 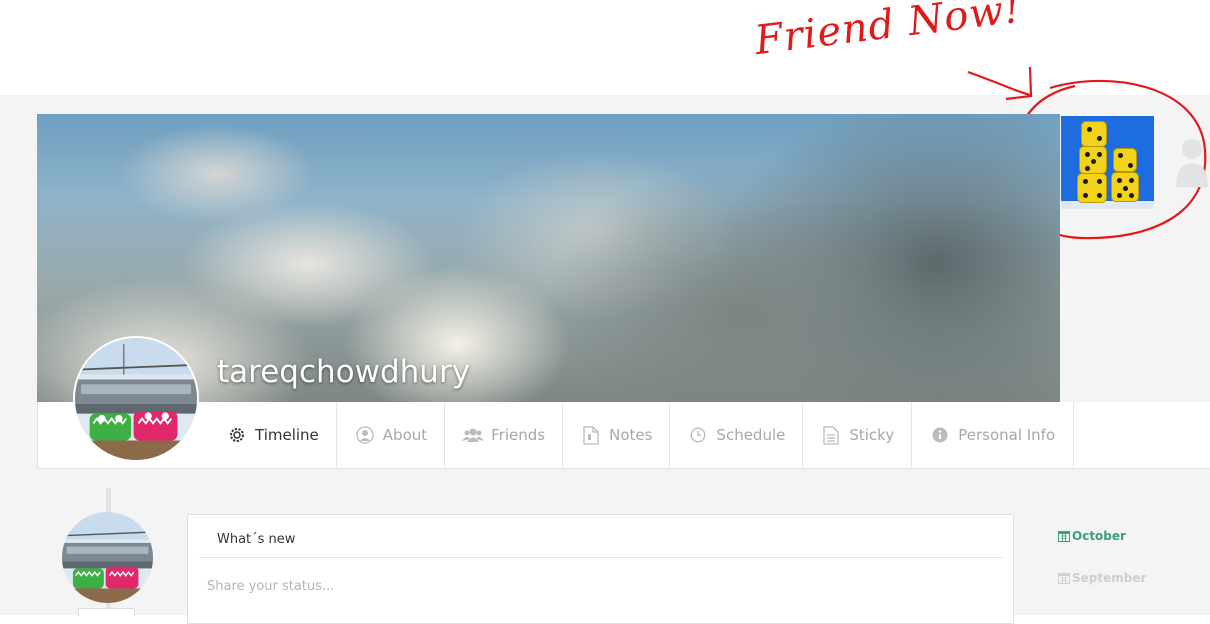 I want to click on friend-placeholder-icon, so click(x=1192, y=162).